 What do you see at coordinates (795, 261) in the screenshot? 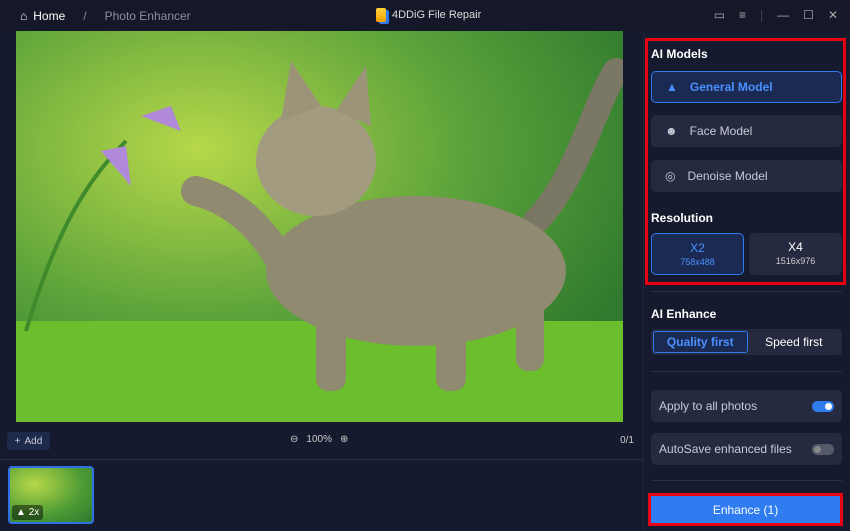
I see `resolution-size: 1516x976` at bounding box center [795, 261].